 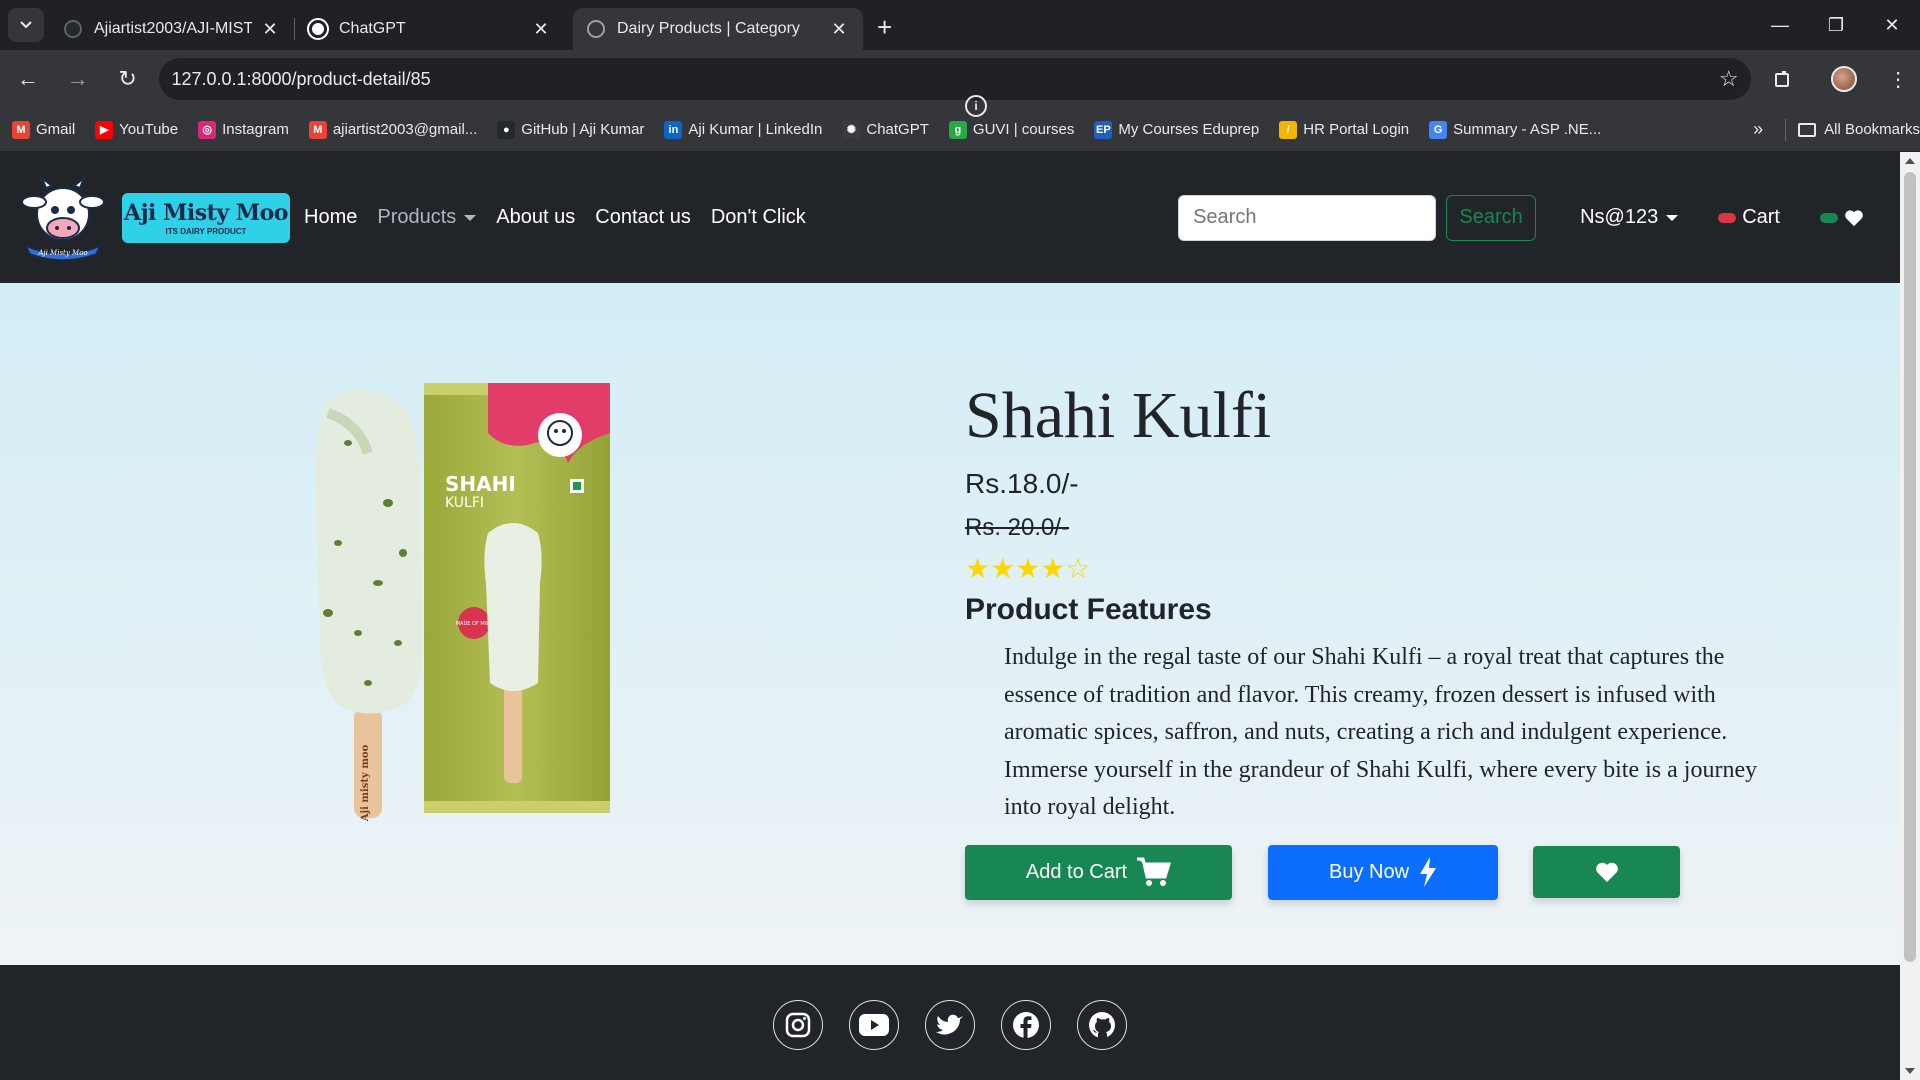 What do you see at coordinates (535, 217) in the screenshot?
I see `nav-about-link: About us` at bounding box center [535, 217].